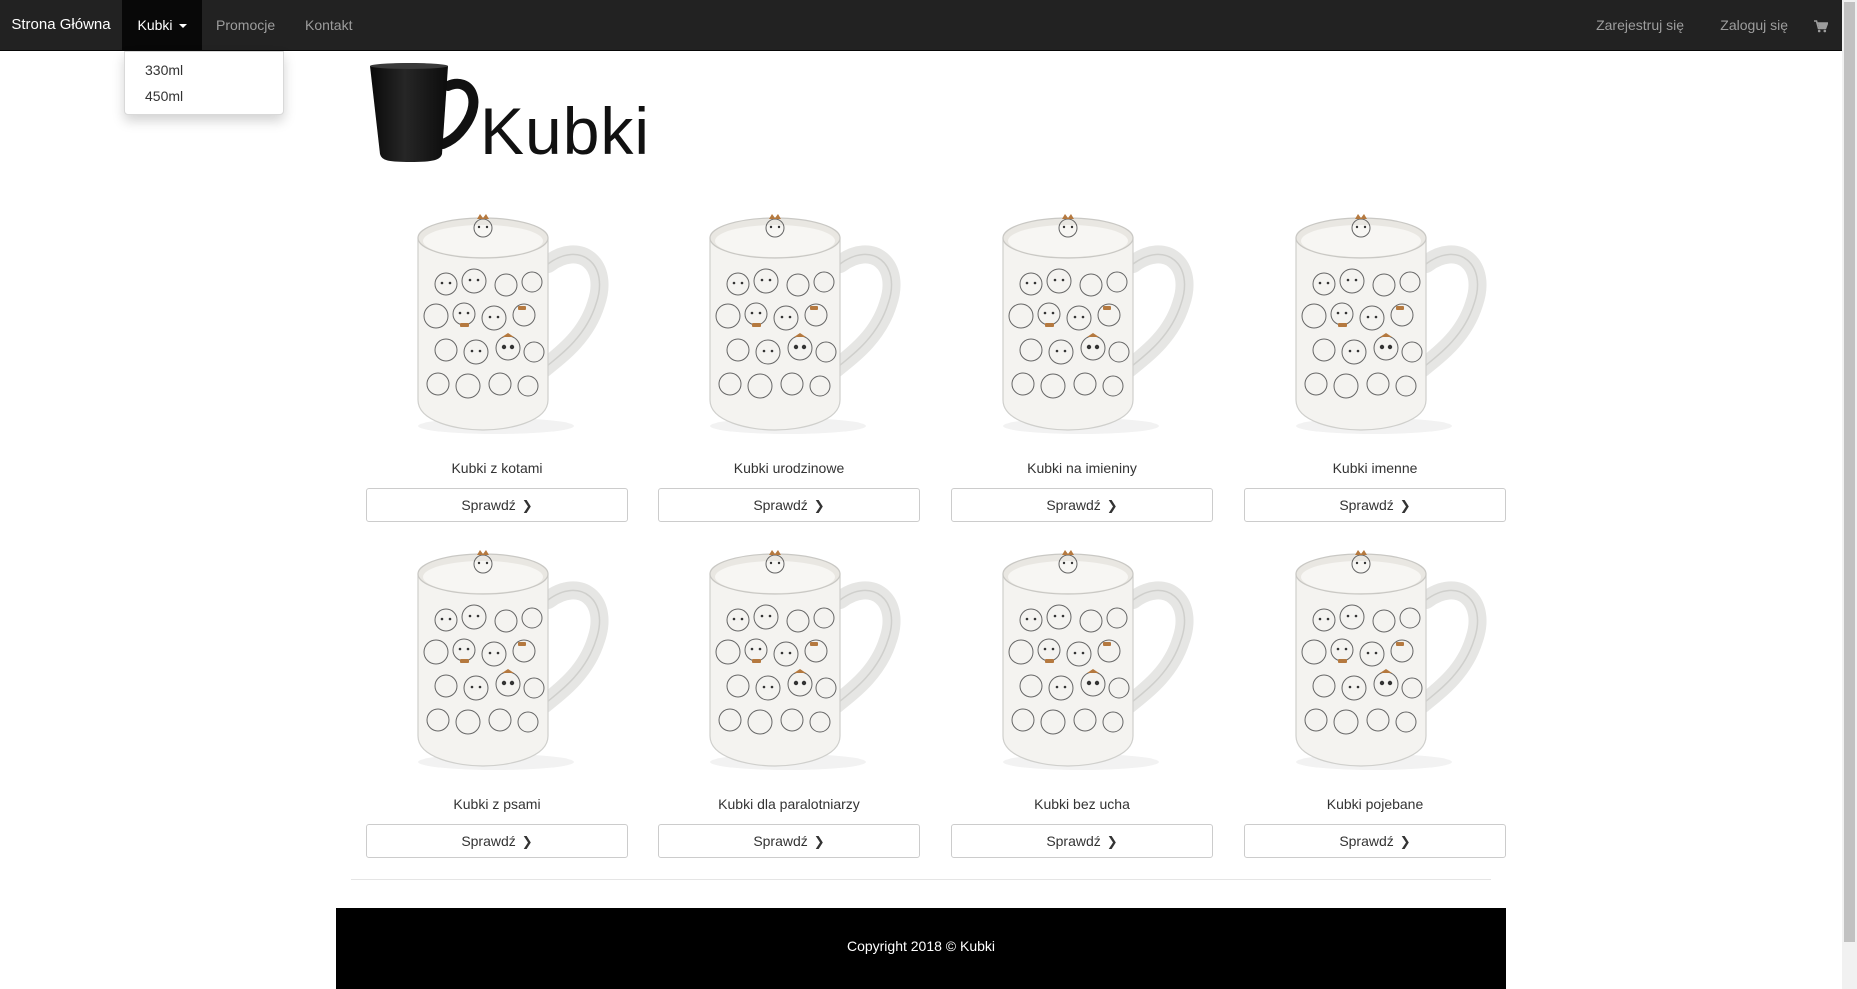  What do you see at coordinates (155, 25) in the screenshot?
I see `nav-dropdown-label: Kubki` at bounding box center [155, 25].